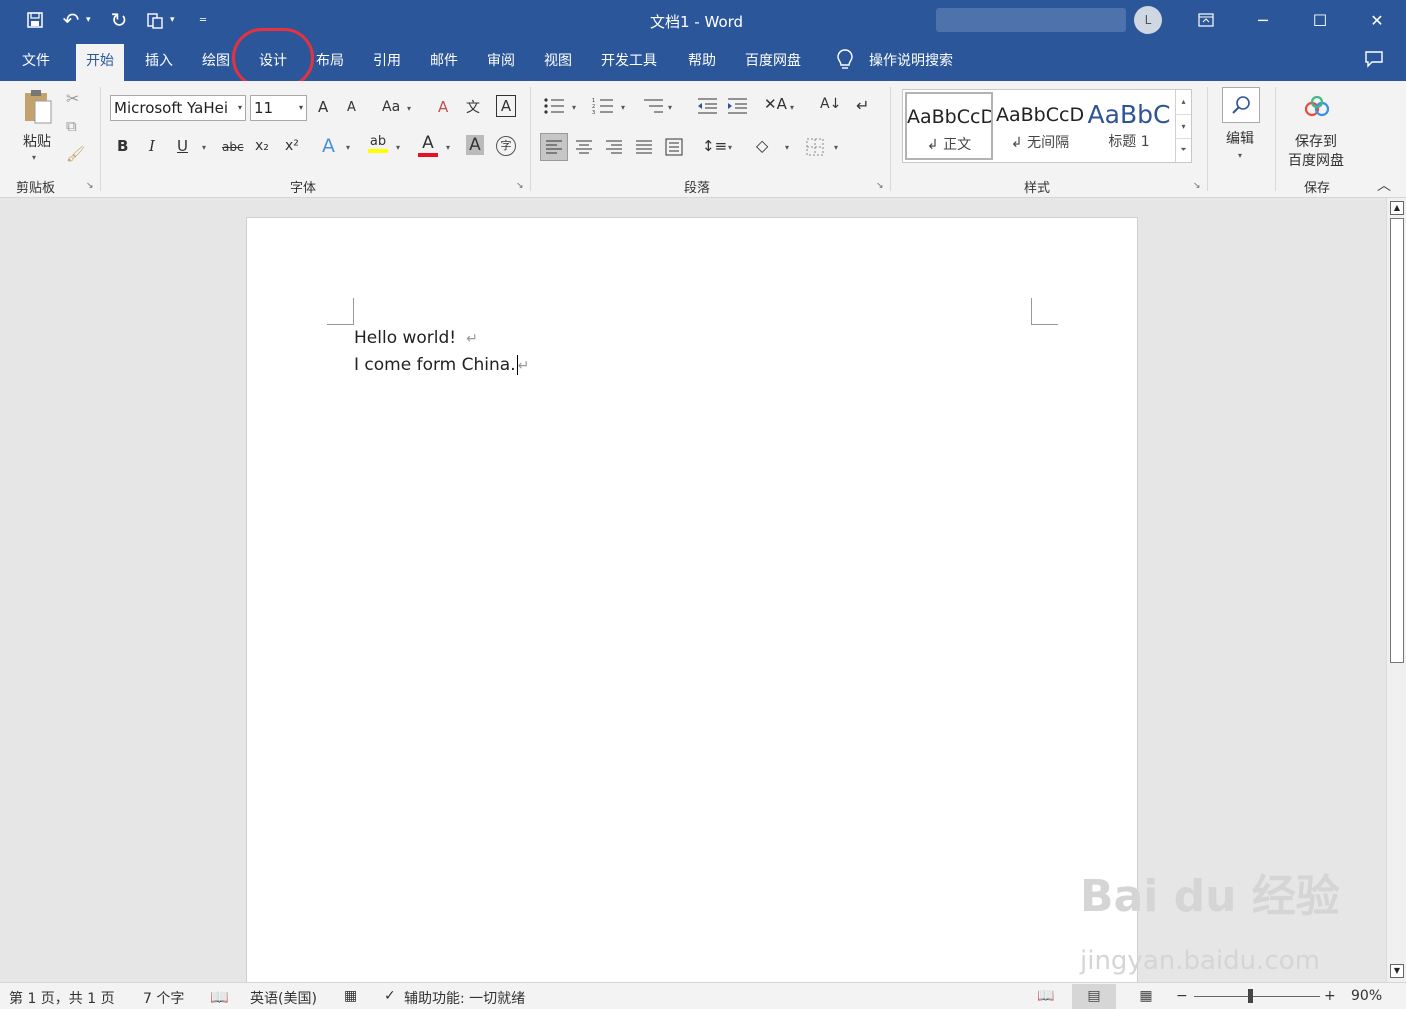  Describe the element at coordinates (674, 149) in the screenshot. I see `distributed-button` at that location.